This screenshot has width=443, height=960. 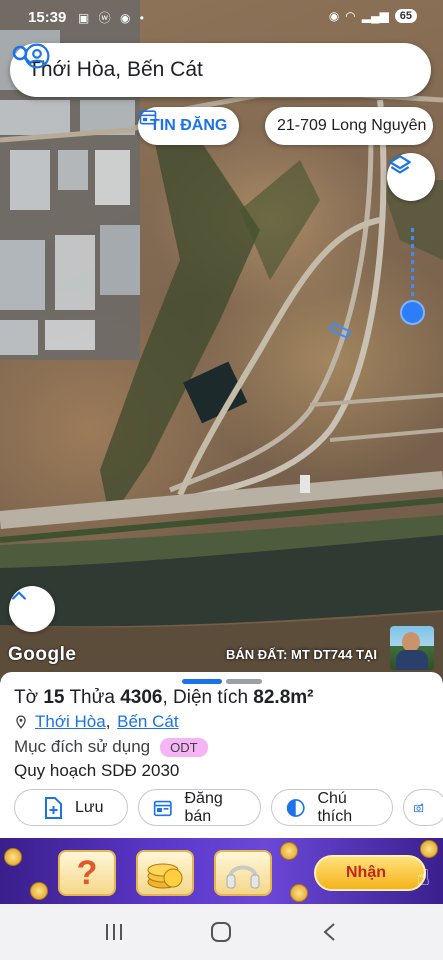 I want to click on recent-apps-button, so click(x=114, y=932).